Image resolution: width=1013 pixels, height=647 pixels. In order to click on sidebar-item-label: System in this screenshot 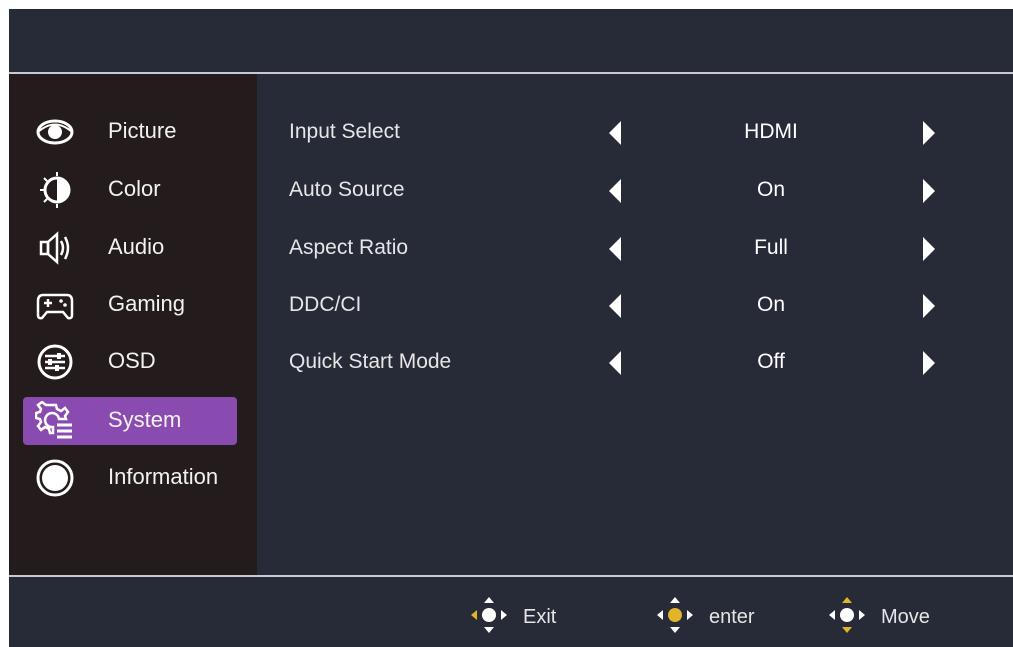, I will do `click(145, 419)`.